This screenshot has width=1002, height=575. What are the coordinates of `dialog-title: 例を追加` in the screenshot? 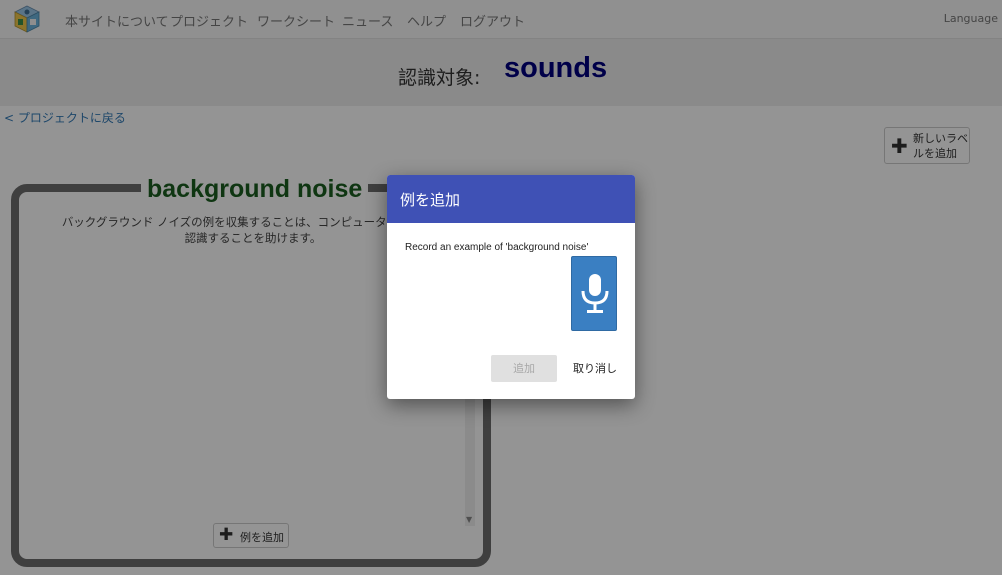 It's located at (430, 200).